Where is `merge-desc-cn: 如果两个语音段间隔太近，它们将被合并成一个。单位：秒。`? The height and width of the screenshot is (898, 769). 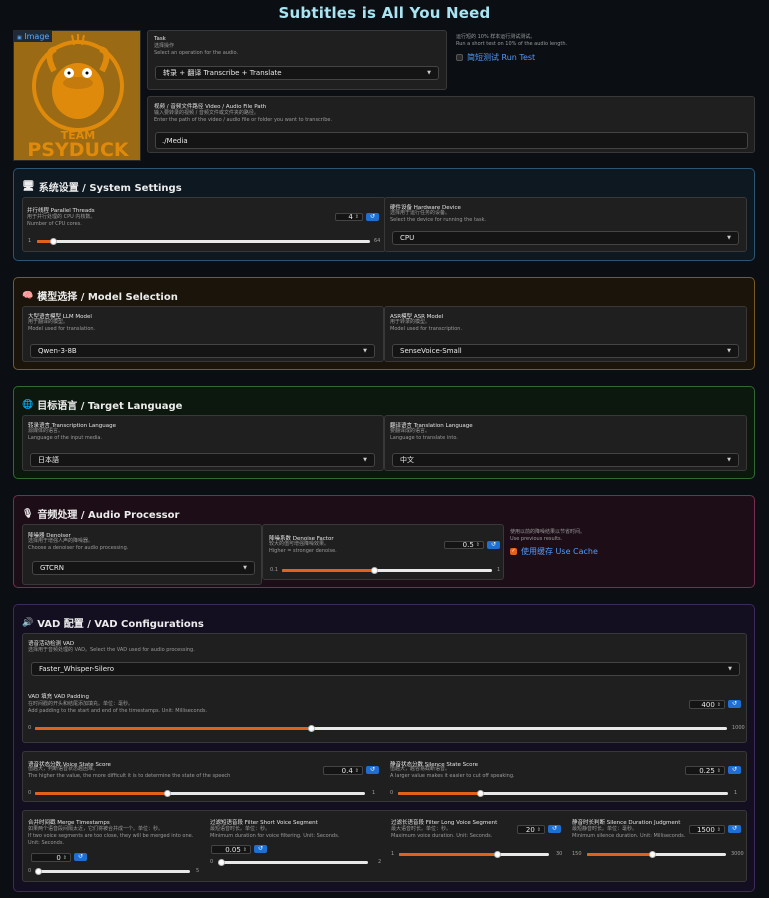
merge-desc-cn: 如果两个语音段间隔太近，它们将被合并成一个。单位：秒。 is located at coordinates (96, 829).